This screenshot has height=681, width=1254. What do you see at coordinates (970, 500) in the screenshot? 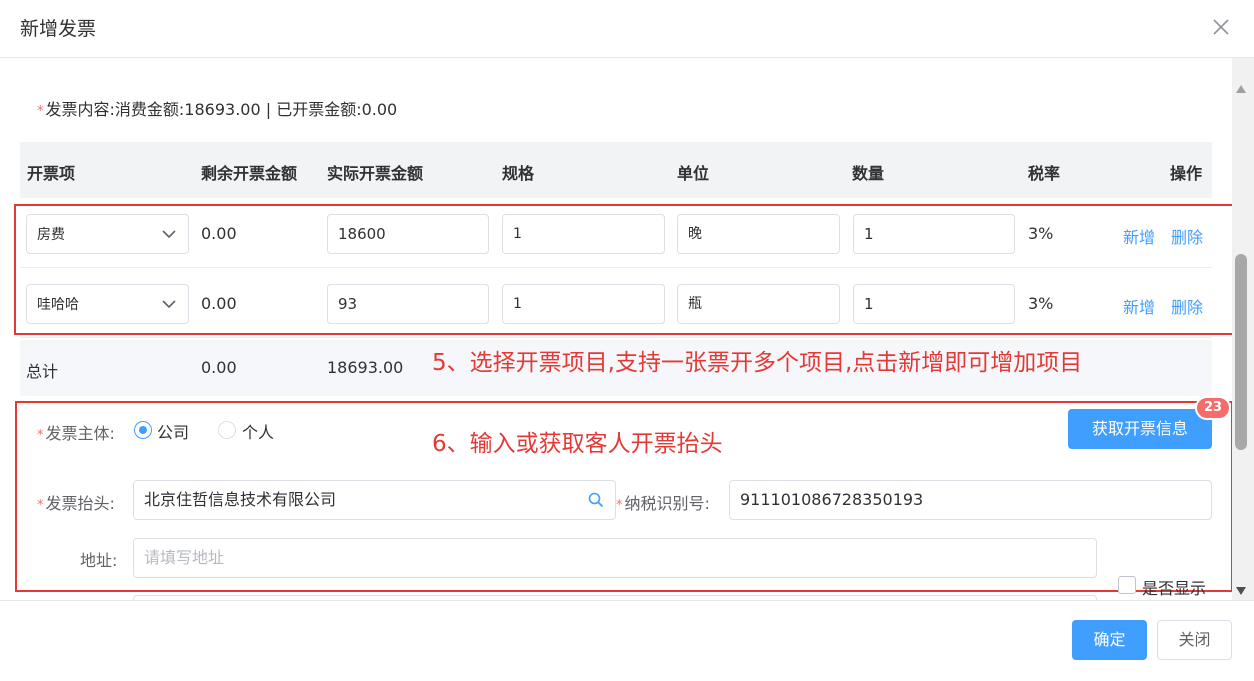
I see `taxid-input: 911101086728350193` at bounding box center [970, 500].